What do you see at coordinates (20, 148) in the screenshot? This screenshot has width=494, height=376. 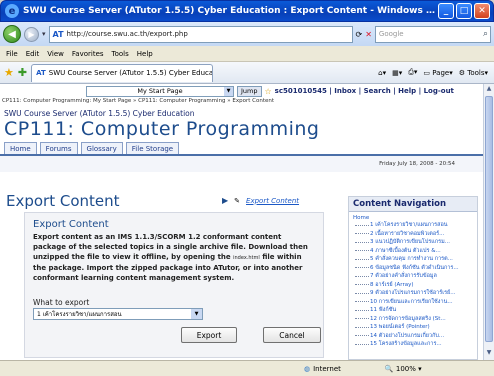 I see `tab-home: Home` at bounding box center [20, 148].